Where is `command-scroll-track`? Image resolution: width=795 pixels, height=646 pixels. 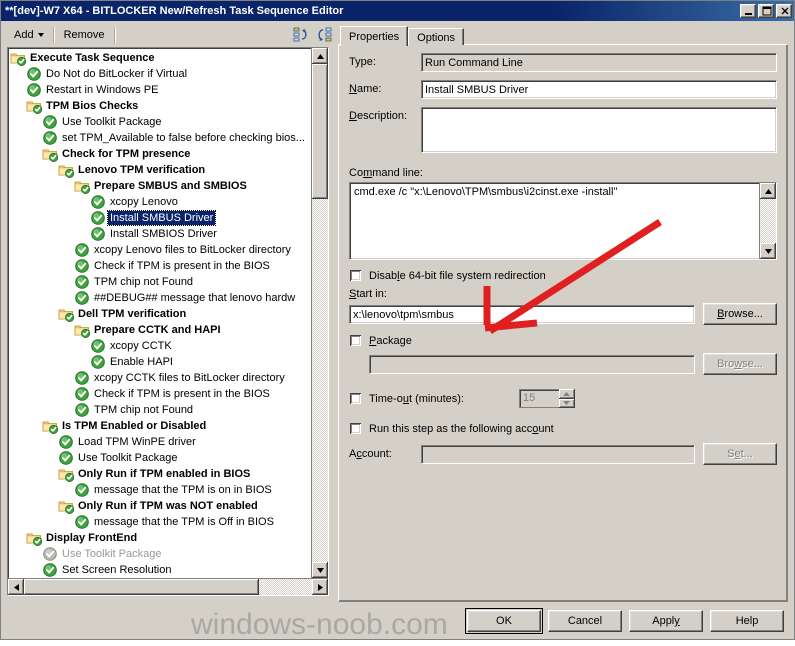
command-scroll-track is located at coordinates (768, 221).